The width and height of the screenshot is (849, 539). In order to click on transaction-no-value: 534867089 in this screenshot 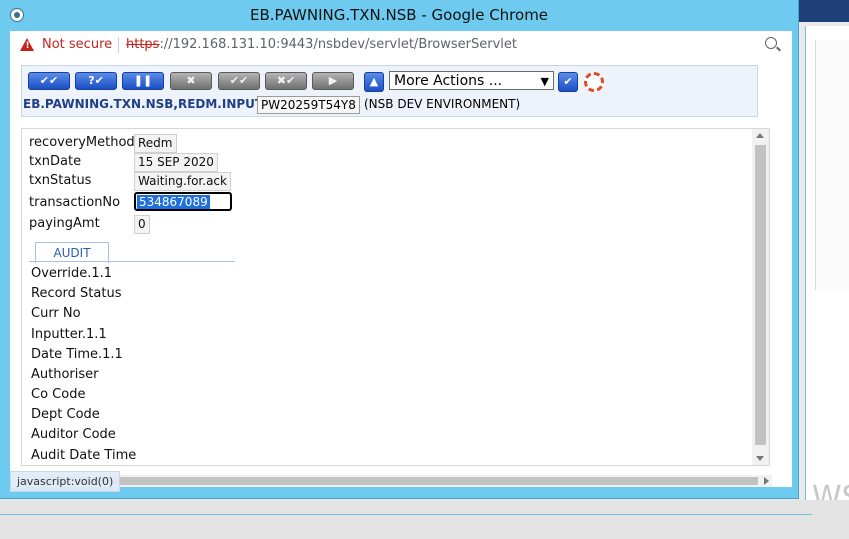, I will do `click(173, 202)`.